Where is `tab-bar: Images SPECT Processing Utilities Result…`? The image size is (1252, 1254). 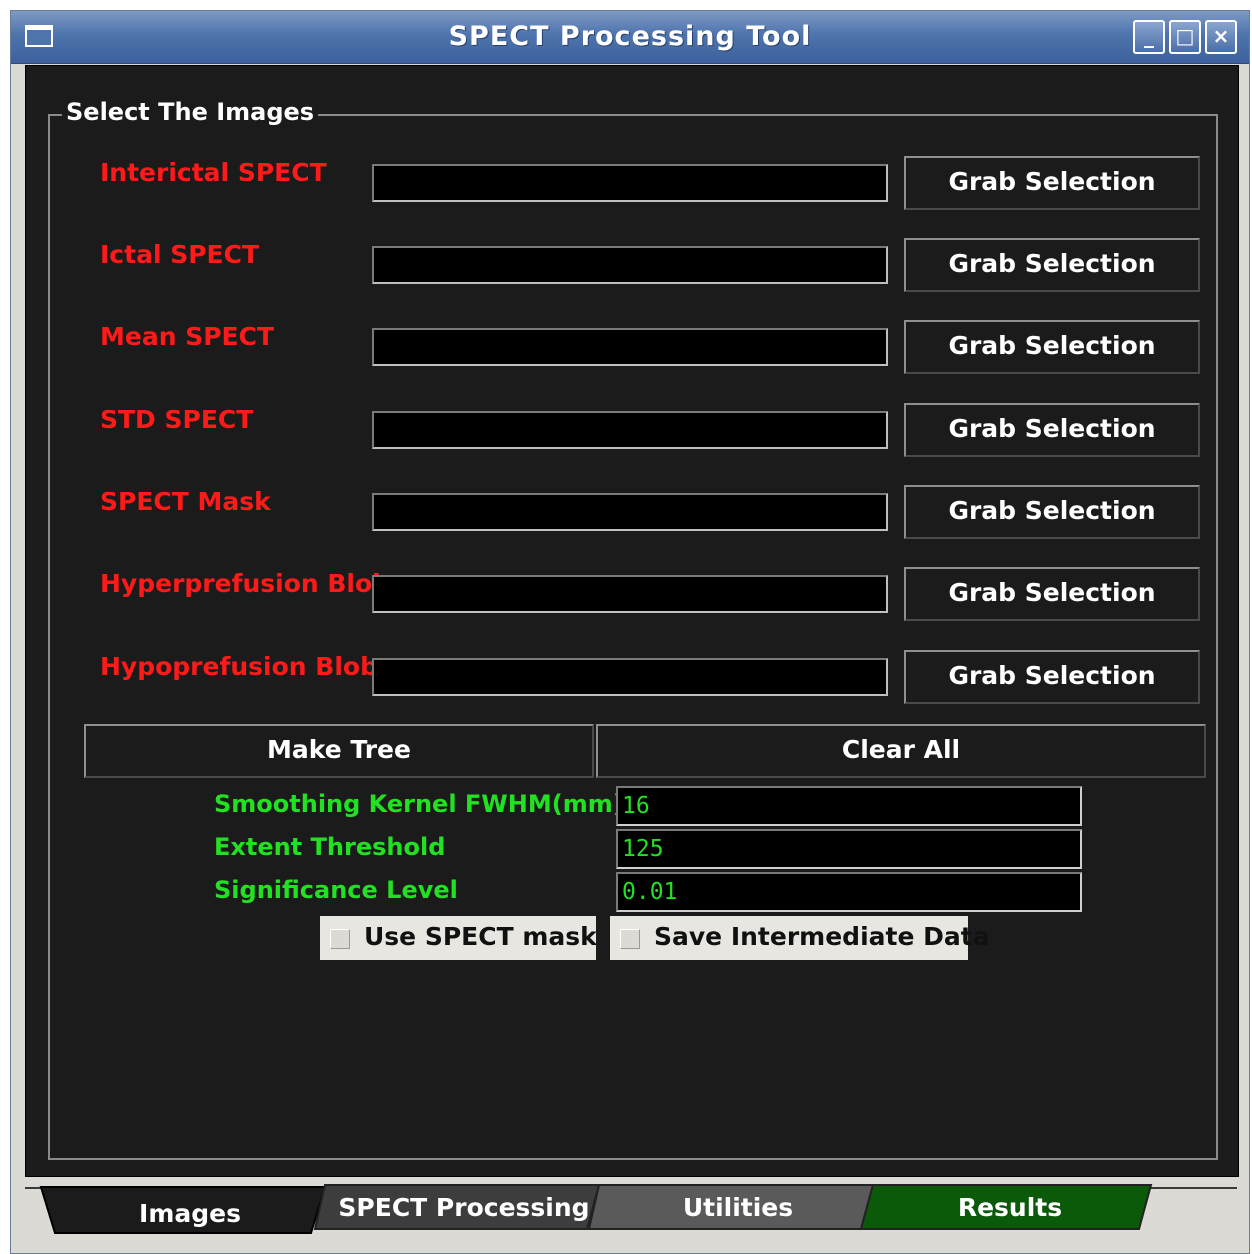 tab-bar: Images SPECT Processing Utilities Result… is located at coordinates (631, 1213).